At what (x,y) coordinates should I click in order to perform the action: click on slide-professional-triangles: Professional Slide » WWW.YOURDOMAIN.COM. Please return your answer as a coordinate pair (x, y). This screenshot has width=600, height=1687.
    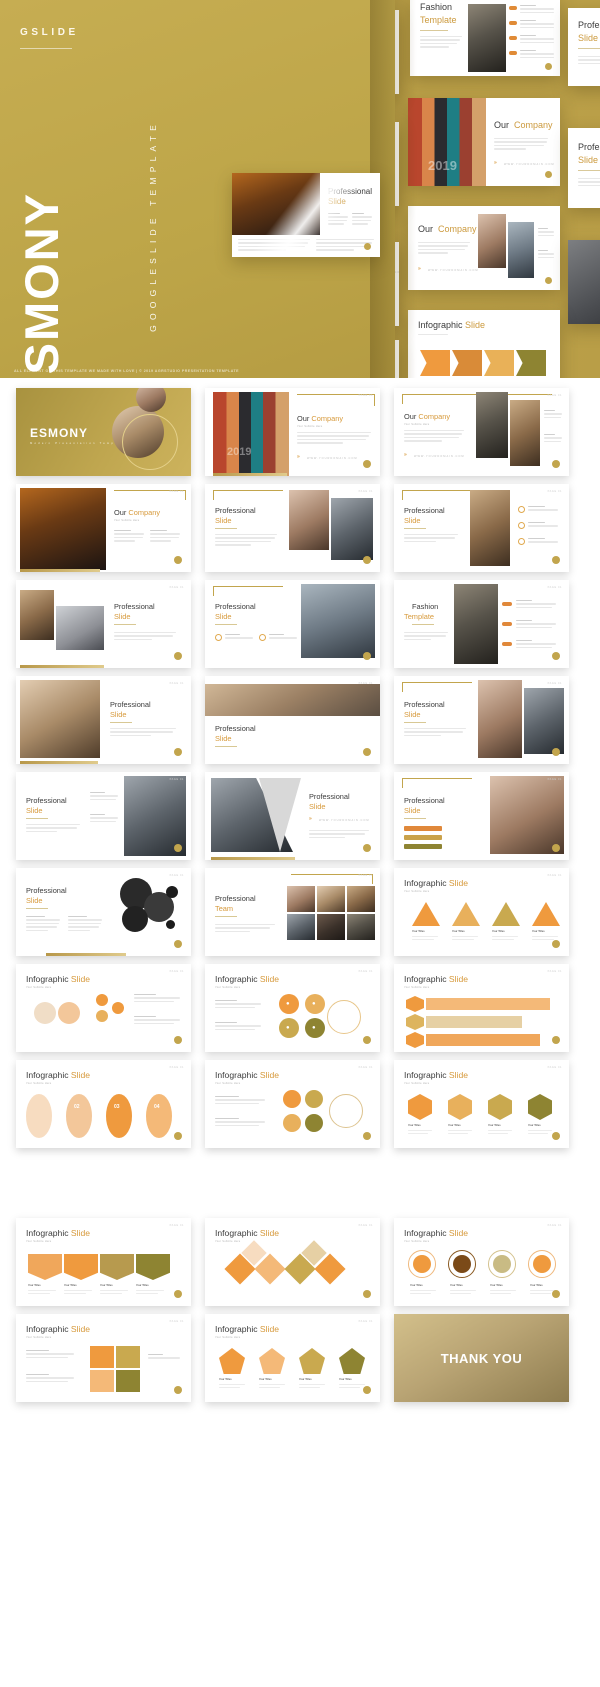
    Looking at the image, I should click on (292, 816).